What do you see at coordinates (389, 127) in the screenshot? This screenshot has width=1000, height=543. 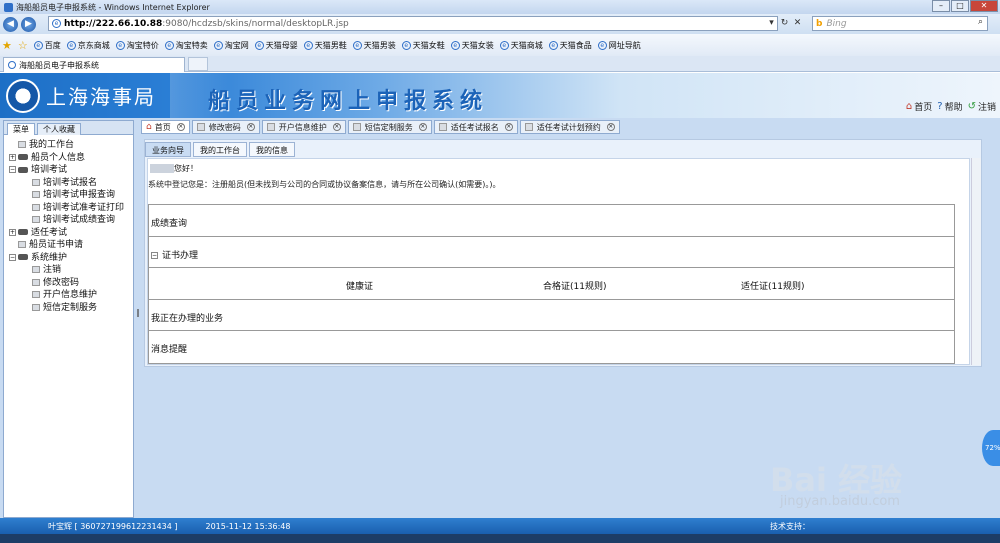 I see `tab-sms-service: 短信定制服务 ×` at bounding box center [389, 127].